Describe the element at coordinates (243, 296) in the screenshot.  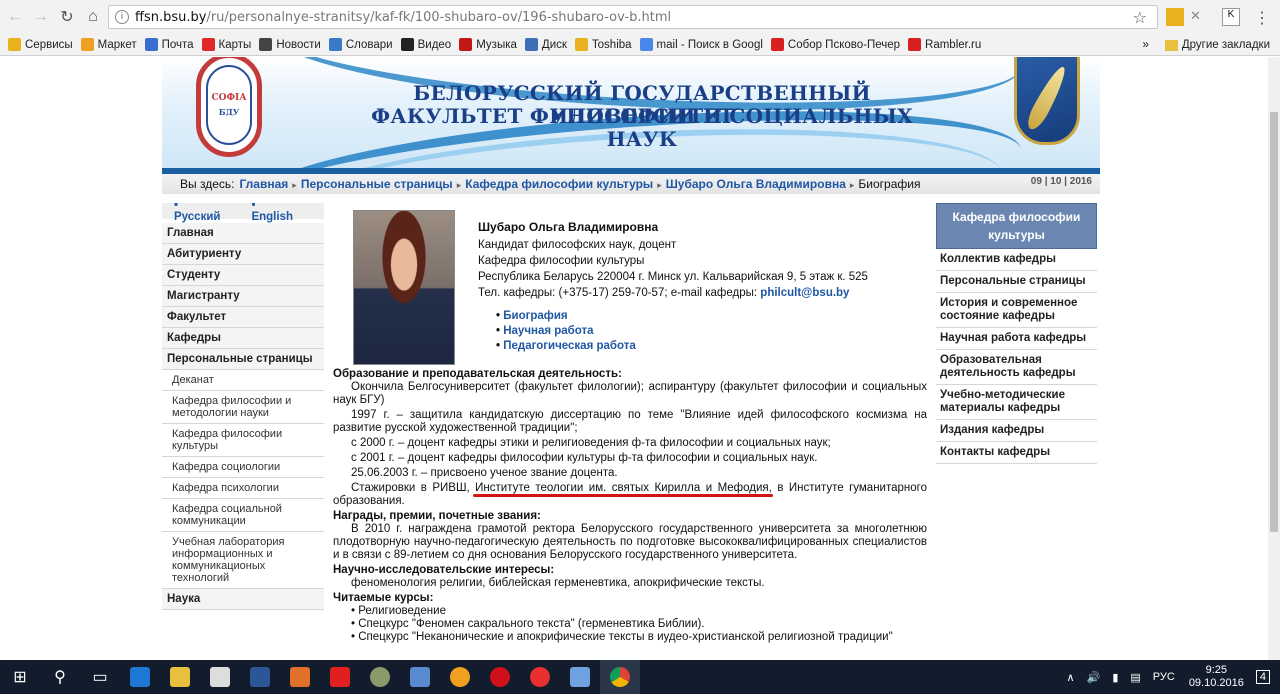
I see `left-nav-item: Магистранту` at that location.